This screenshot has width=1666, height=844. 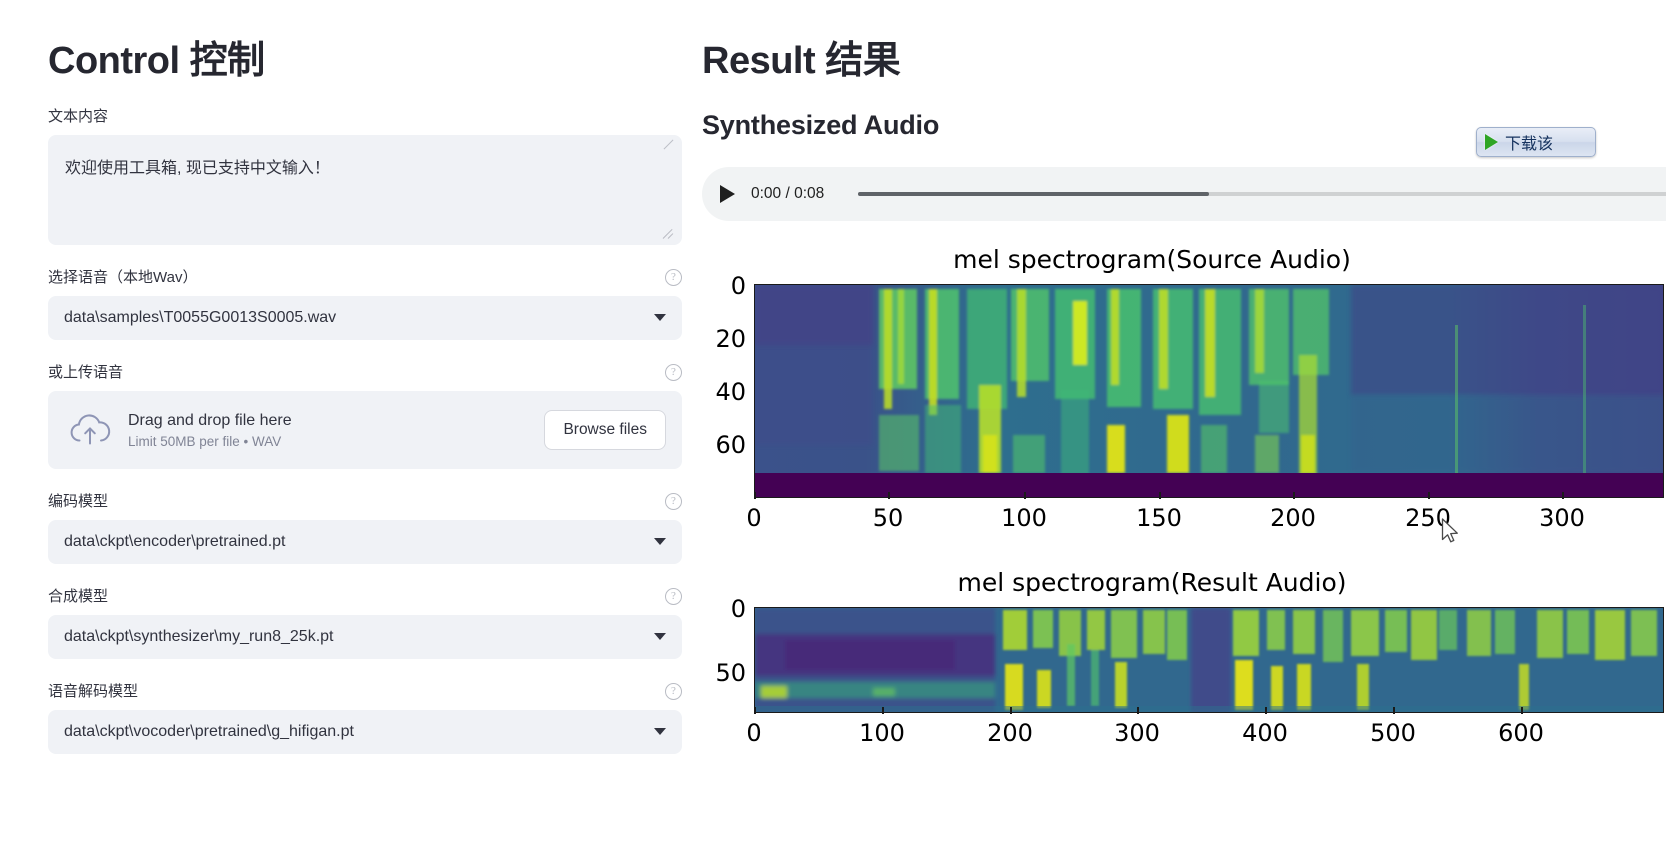 I want to click on label-synthesizer-model: 合成模型, so click(x=78, y=596).